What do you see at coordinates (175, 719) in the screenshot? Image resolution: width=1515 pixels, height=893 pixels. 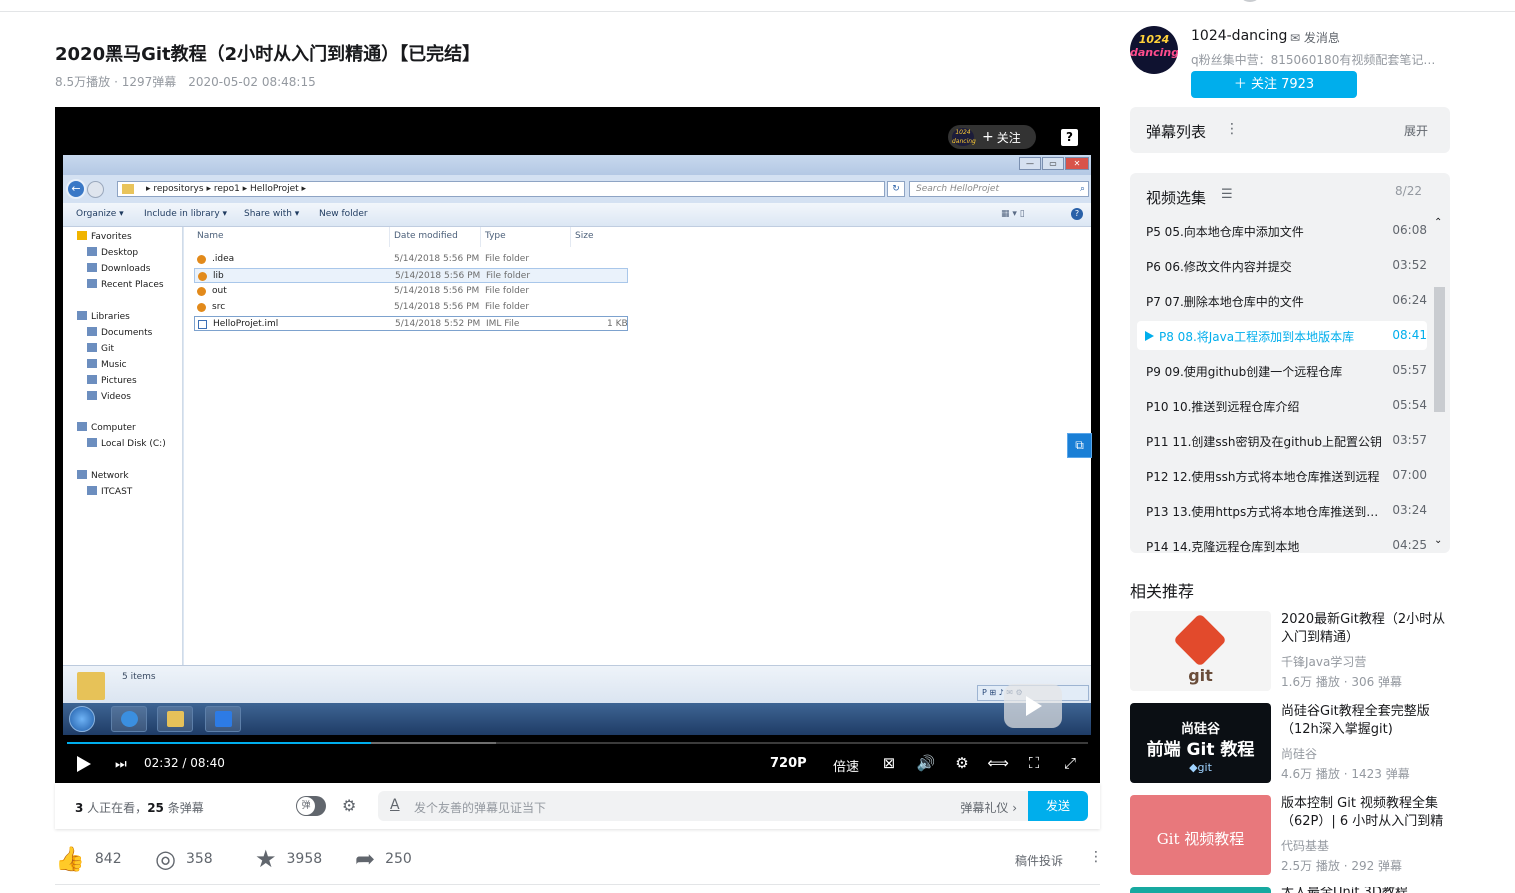 I see `taskbar-explorer` at bounding box center [175, 719].